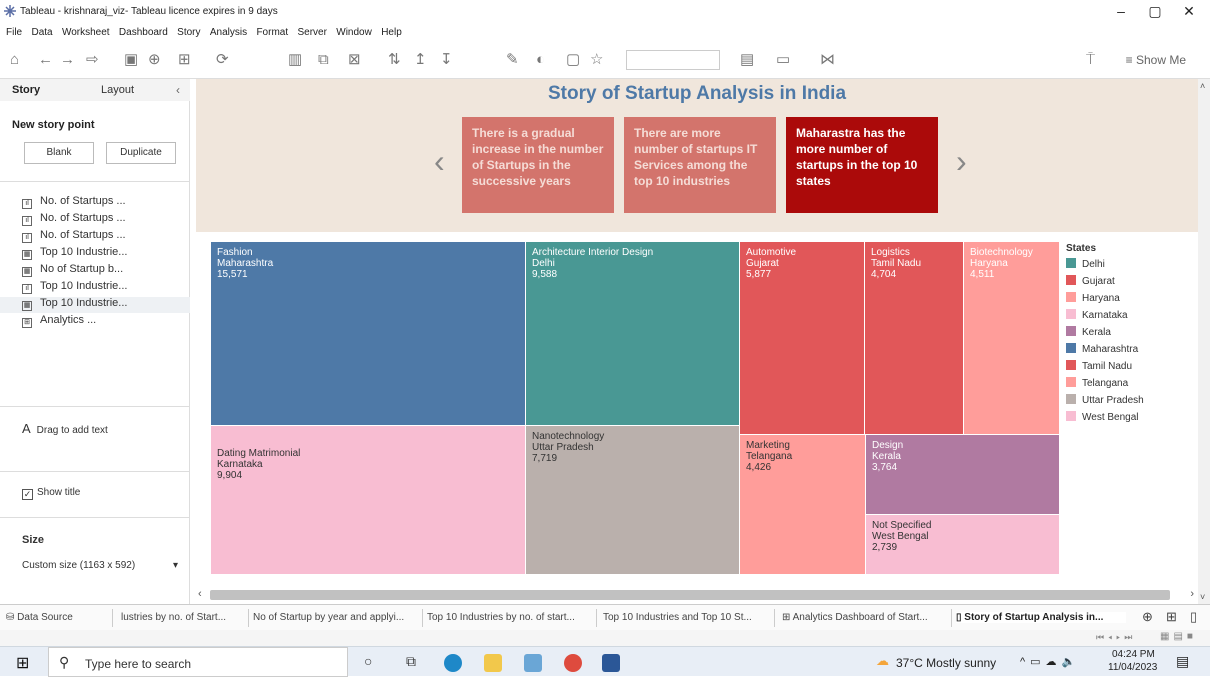  What do you see at coordinates (1050, 661) in the screenshot?
I see `system-tray-icons: ^▭☁🔈` at bounding box center [1050, 661].